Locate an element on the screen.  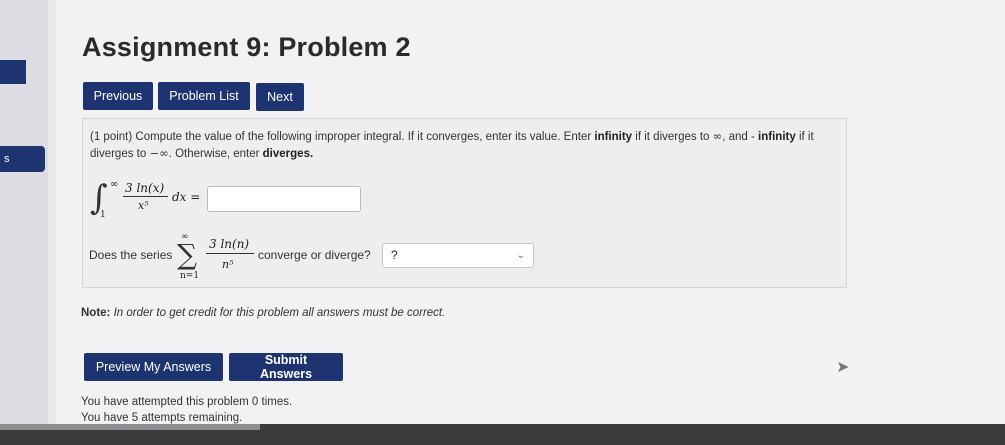
cursor-icon: ➤ is located at coordinates (843, 367).